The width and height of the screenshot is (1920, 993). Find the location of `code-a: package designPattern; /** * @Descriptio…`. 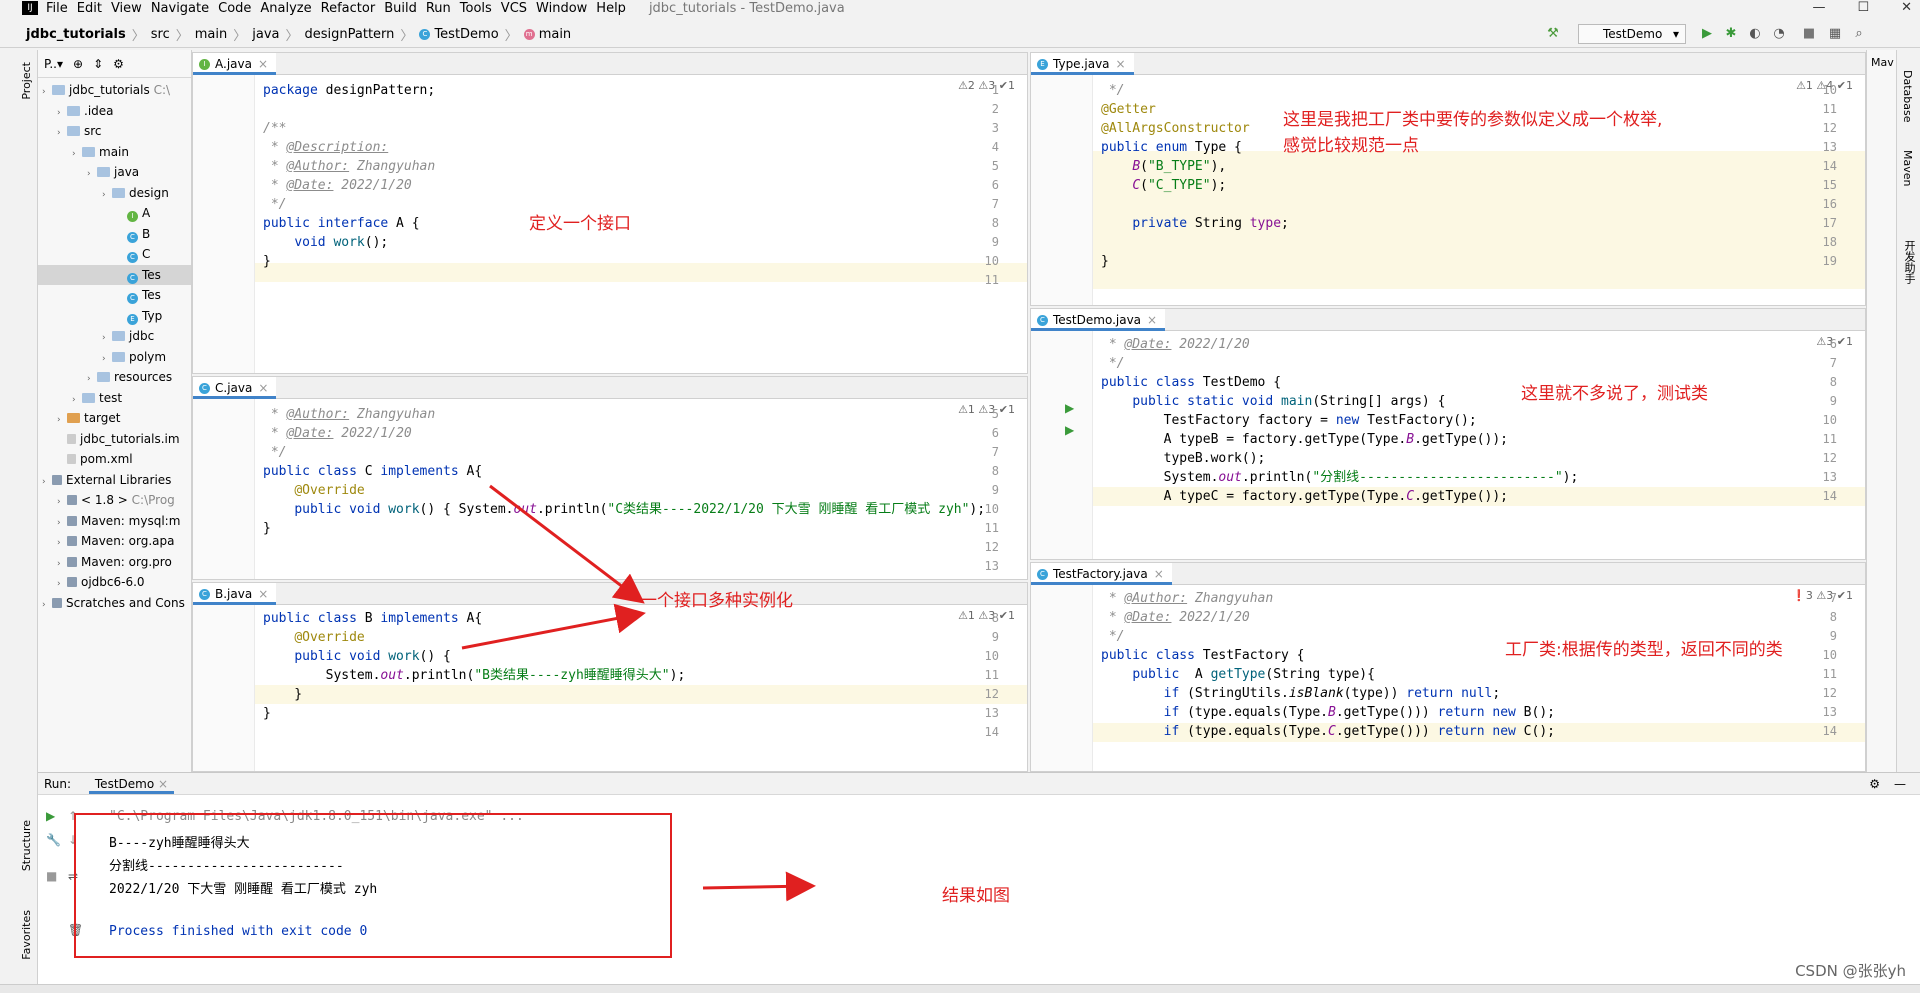

code-a: package designPattern; /** * @Descriptio… is located at coordinates (349, 176).